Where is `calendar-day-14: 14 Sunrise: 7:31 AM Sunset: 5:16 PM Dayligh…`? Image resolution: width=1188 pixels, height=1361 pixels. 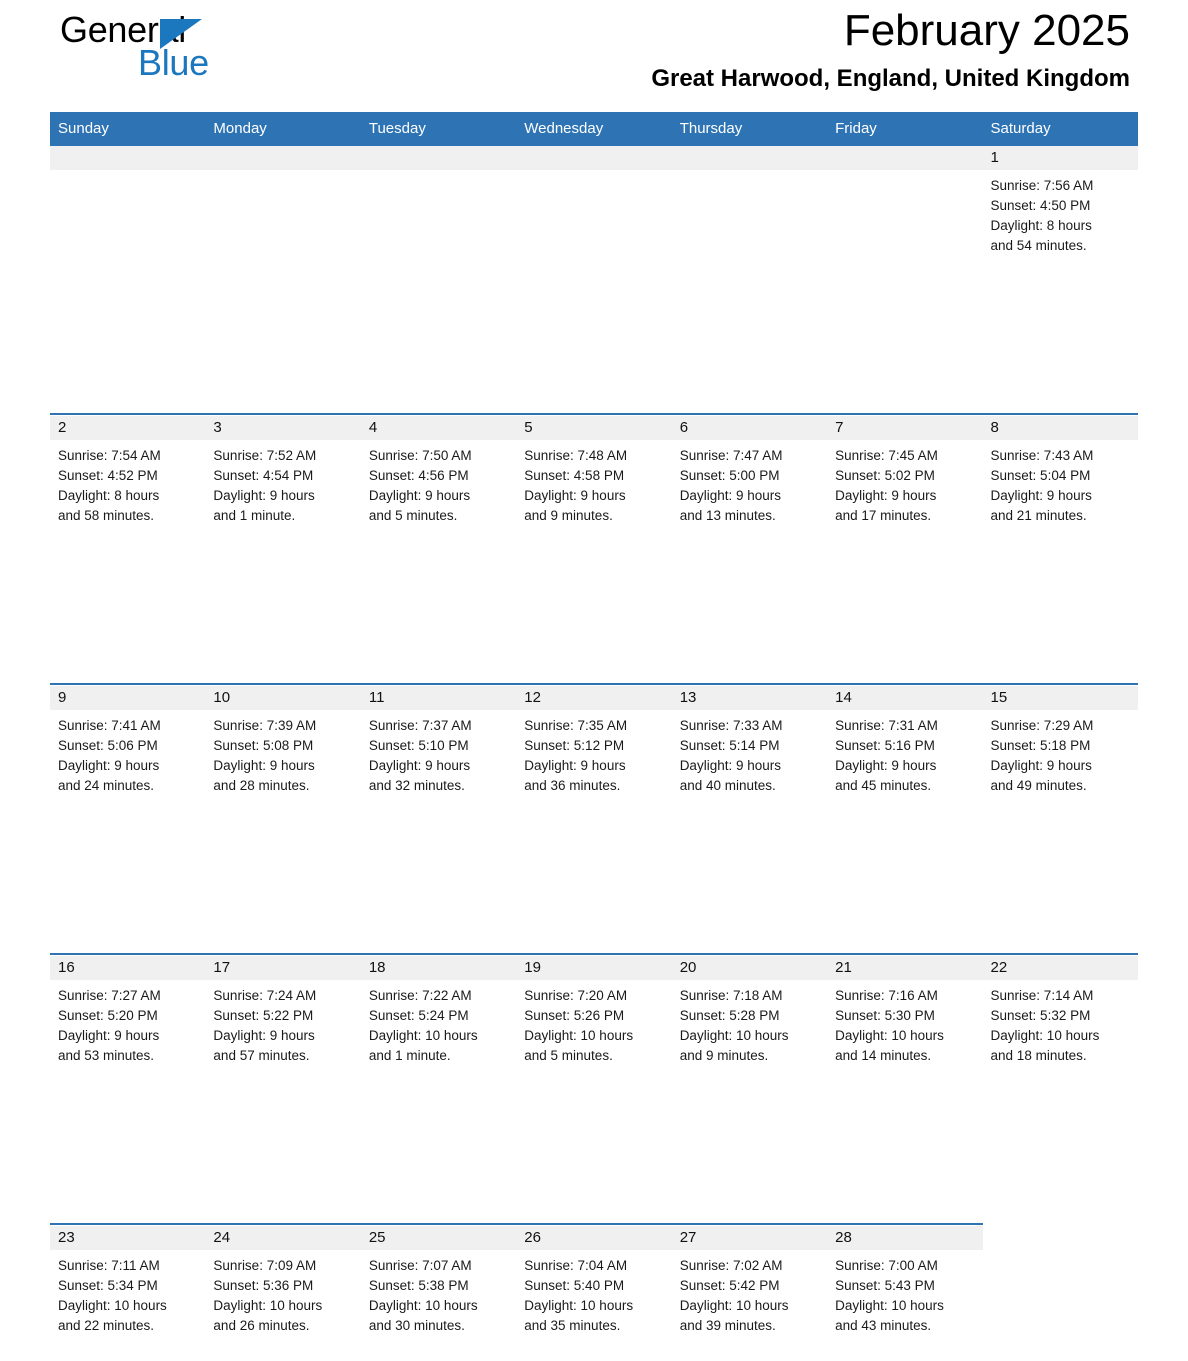
calendar-day-14: 14 Sunrise: 7:31 AM Sunset: 5:16 PM Dayligh… is located at coordinates (905, 752).